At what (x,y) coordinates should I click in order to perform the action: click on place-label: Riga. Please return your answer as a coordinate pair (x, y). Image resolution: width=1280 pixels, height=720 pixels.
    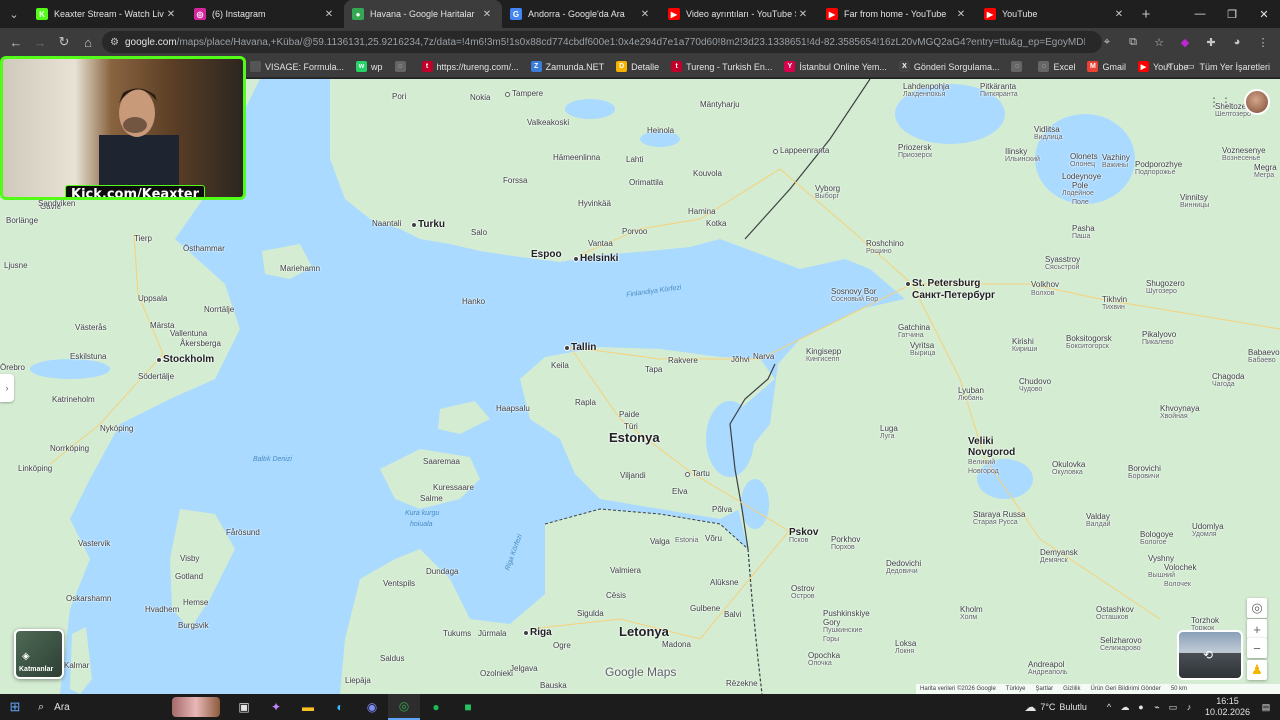
    Looking at the image, I should click on (541, 632).